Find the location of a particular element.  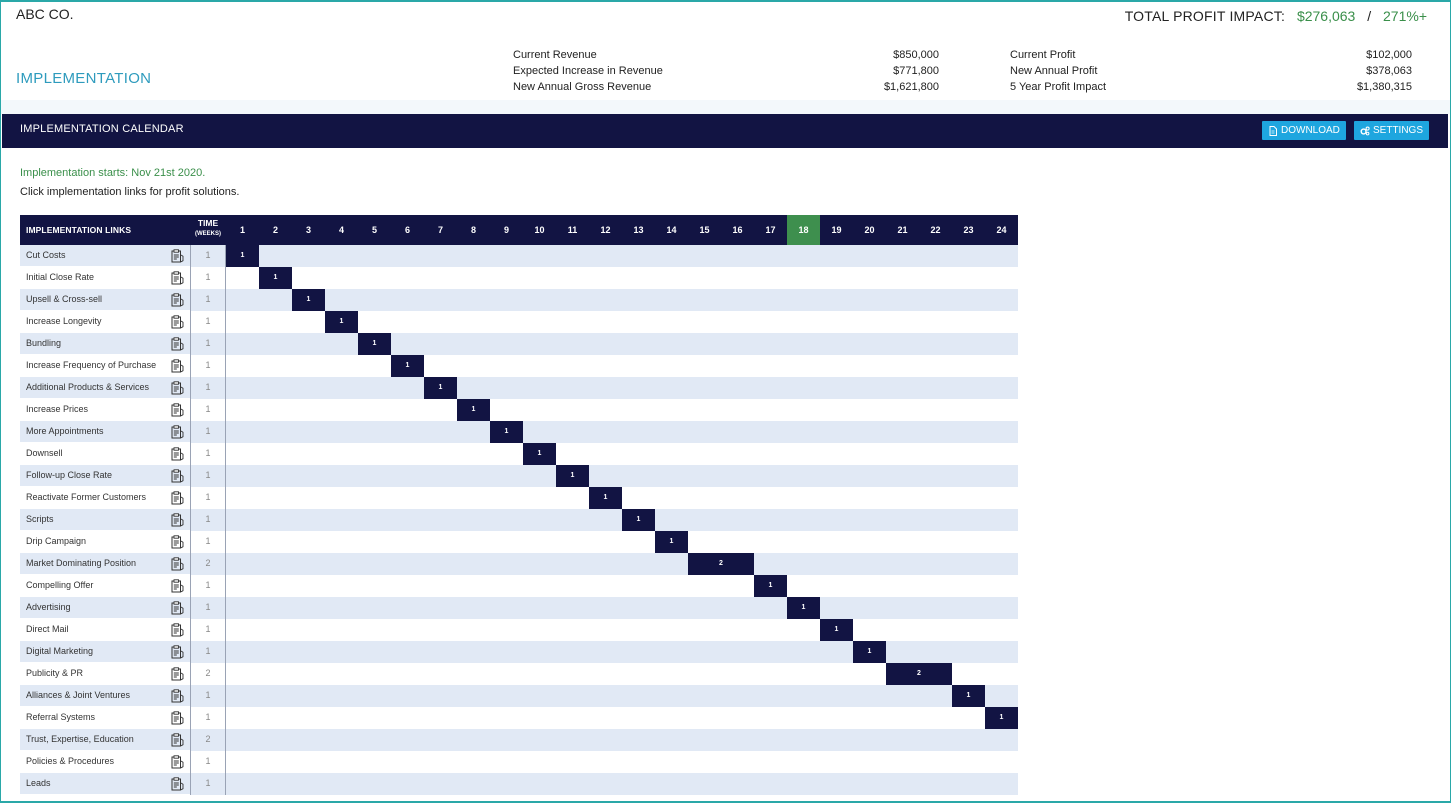

implementation-link: Additional Products & Services is located at coordinates (105, 388).